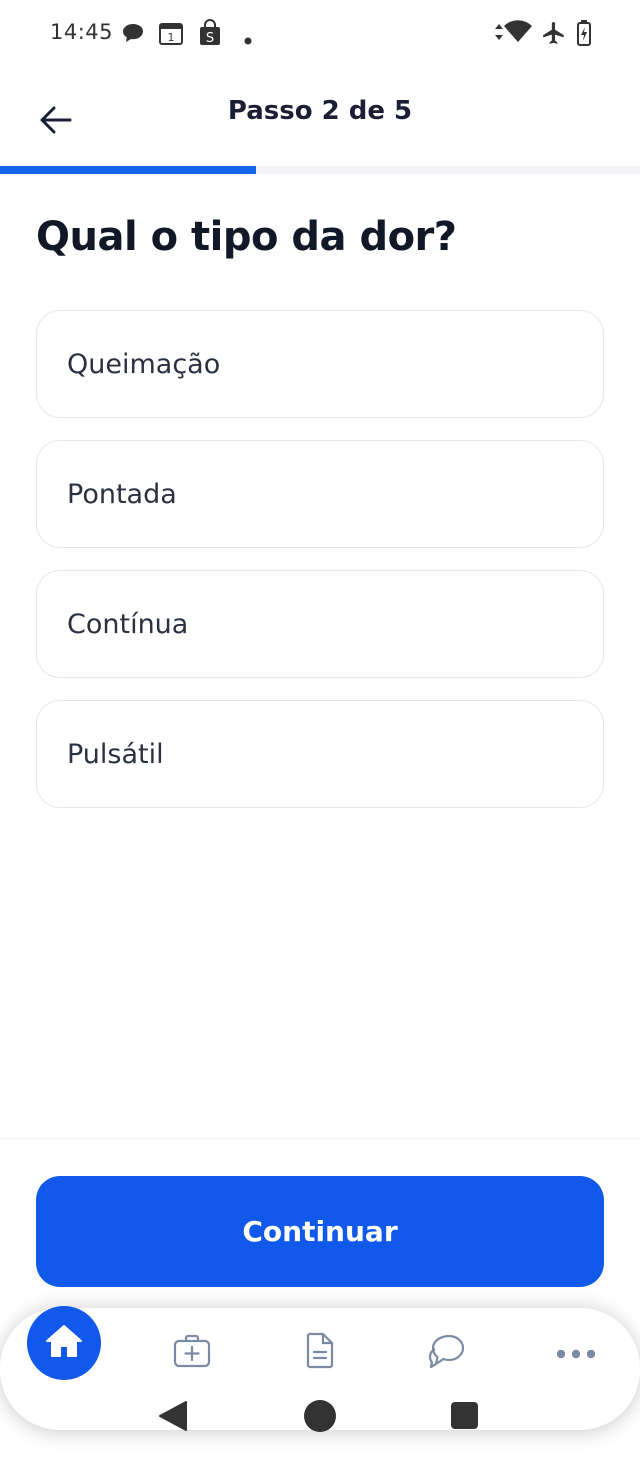  Describe the element at coordinates (320, 754) in the screenshot. I see `option-pulsatil: Pulsátil` at that location.